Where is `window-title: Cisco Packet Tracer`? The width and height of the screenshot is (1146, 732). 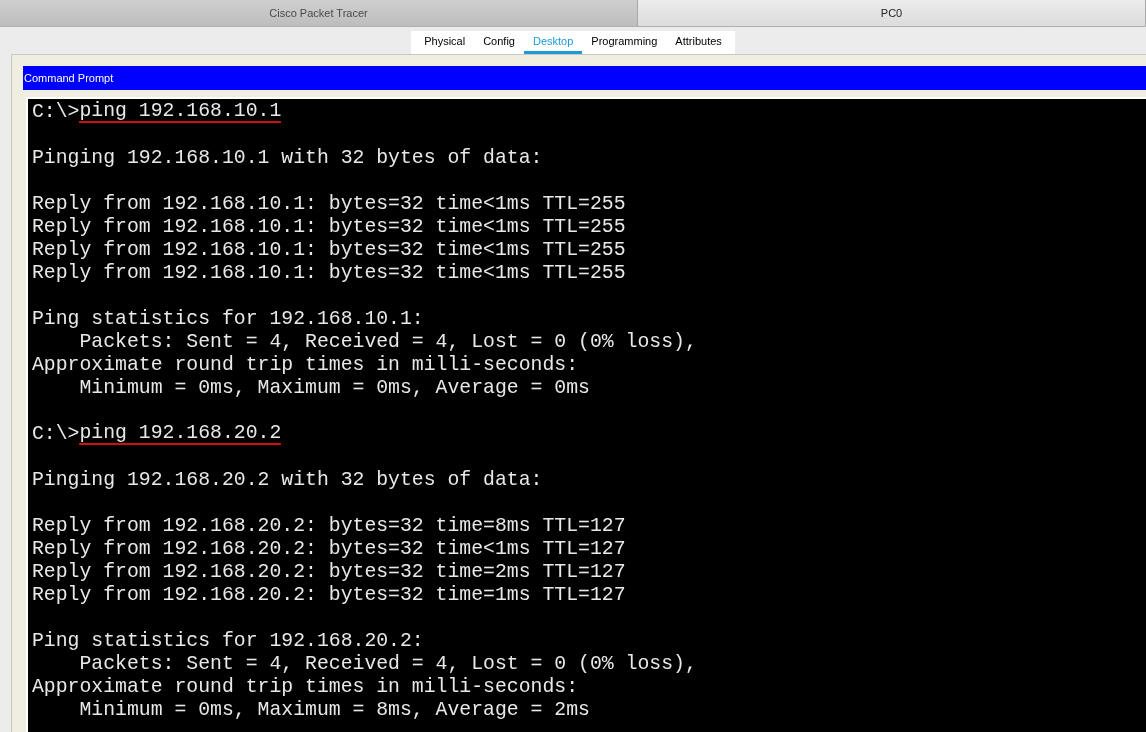
window-title: Cisco Packet Tracer is located at coordinates (319, 13).